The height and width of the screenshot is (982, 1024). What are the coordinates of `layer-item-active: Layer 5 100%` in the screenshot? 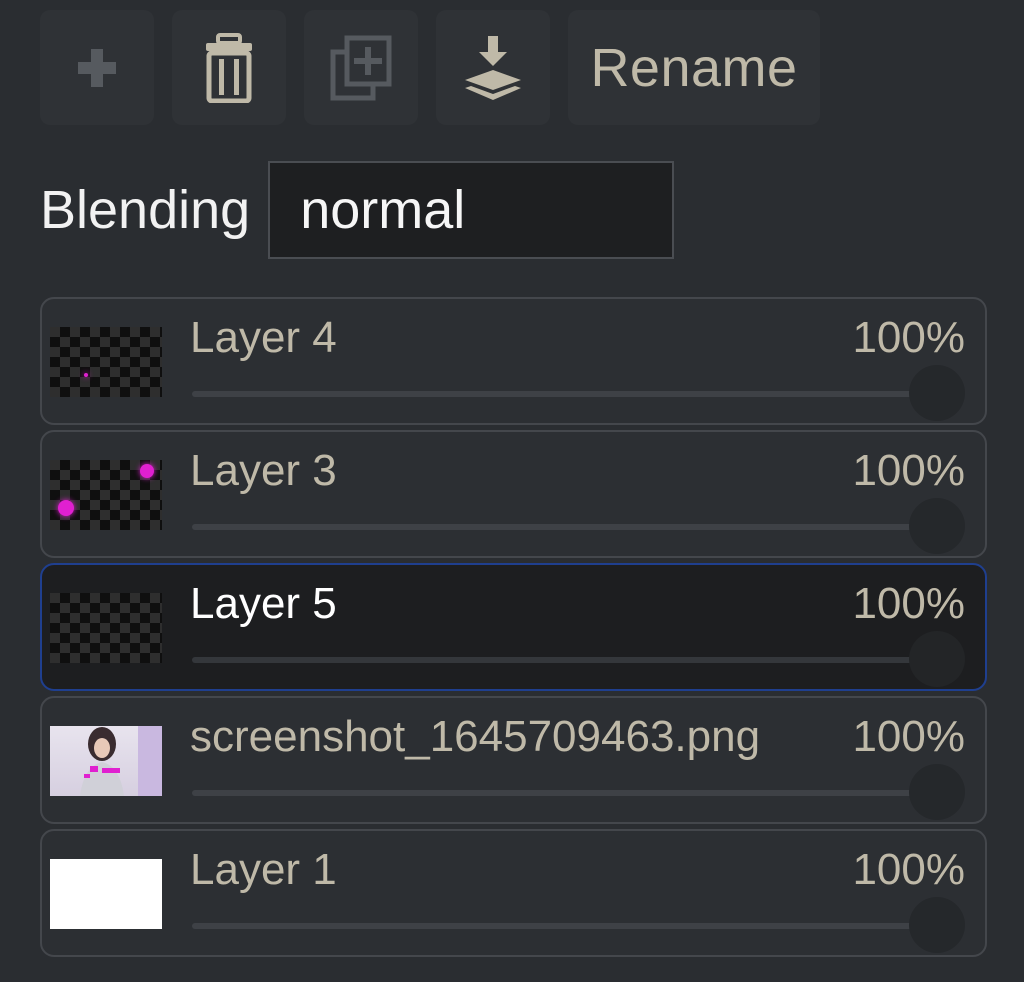 It's located at (513, 627).